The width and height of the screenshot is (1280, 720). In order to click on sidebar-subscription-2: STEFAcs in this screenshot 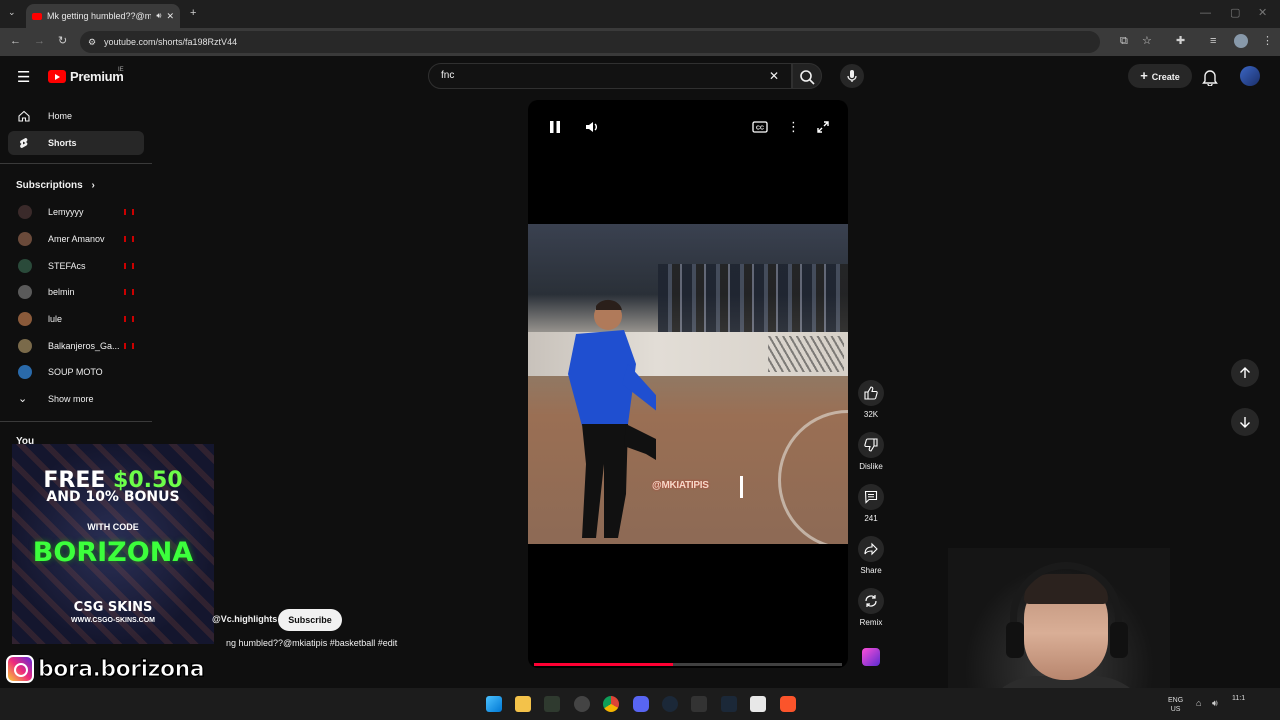, I will do `click(80, 266)`.